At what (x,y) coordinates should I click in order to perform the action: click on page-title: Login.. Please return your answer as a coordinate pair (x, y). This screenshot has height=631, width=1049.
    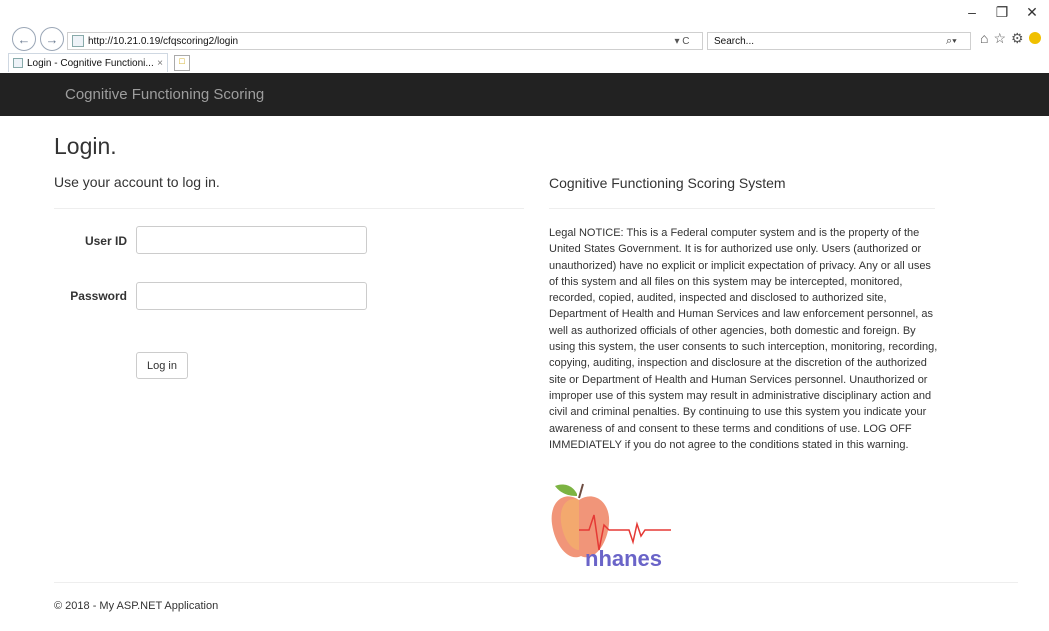
    Looking at the image, I should click on (85, 146).